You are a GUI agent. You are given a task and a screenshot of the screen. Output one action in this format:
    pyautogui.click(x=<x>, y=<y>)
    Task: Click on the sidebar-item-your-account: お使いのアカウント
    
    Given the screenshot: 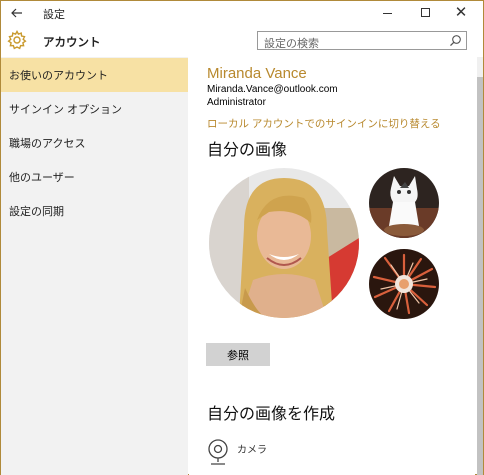 What is the action you would take?
    pyautogui.click(x=94, y=75)
    